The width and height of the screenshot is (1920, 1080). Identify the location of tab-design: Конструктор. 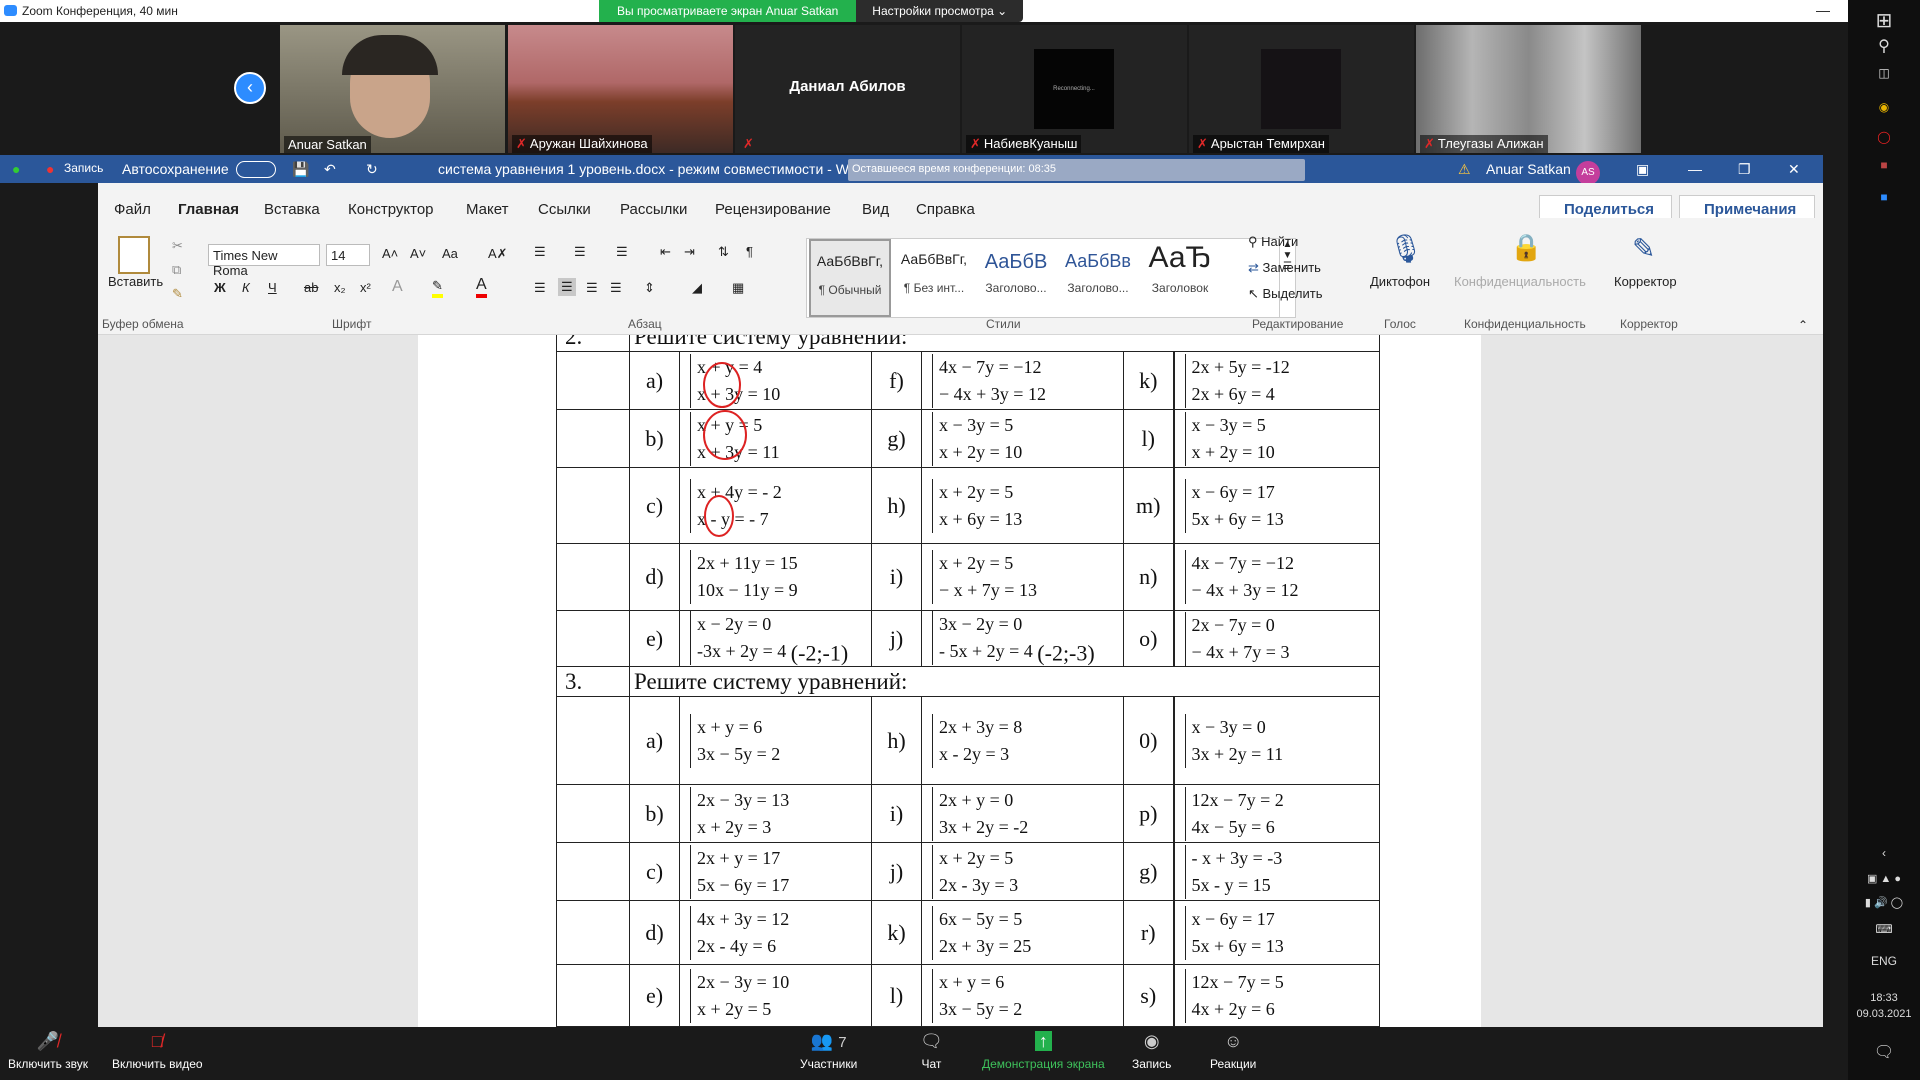
(391, 209).